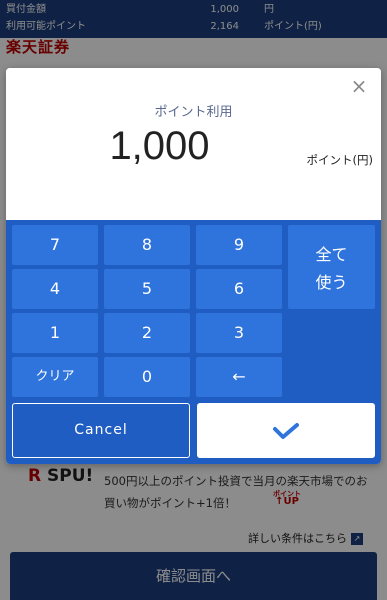 This screenshot has height=600, width=387. I want to click on use-all-line2: 使う, so click(331, 282).